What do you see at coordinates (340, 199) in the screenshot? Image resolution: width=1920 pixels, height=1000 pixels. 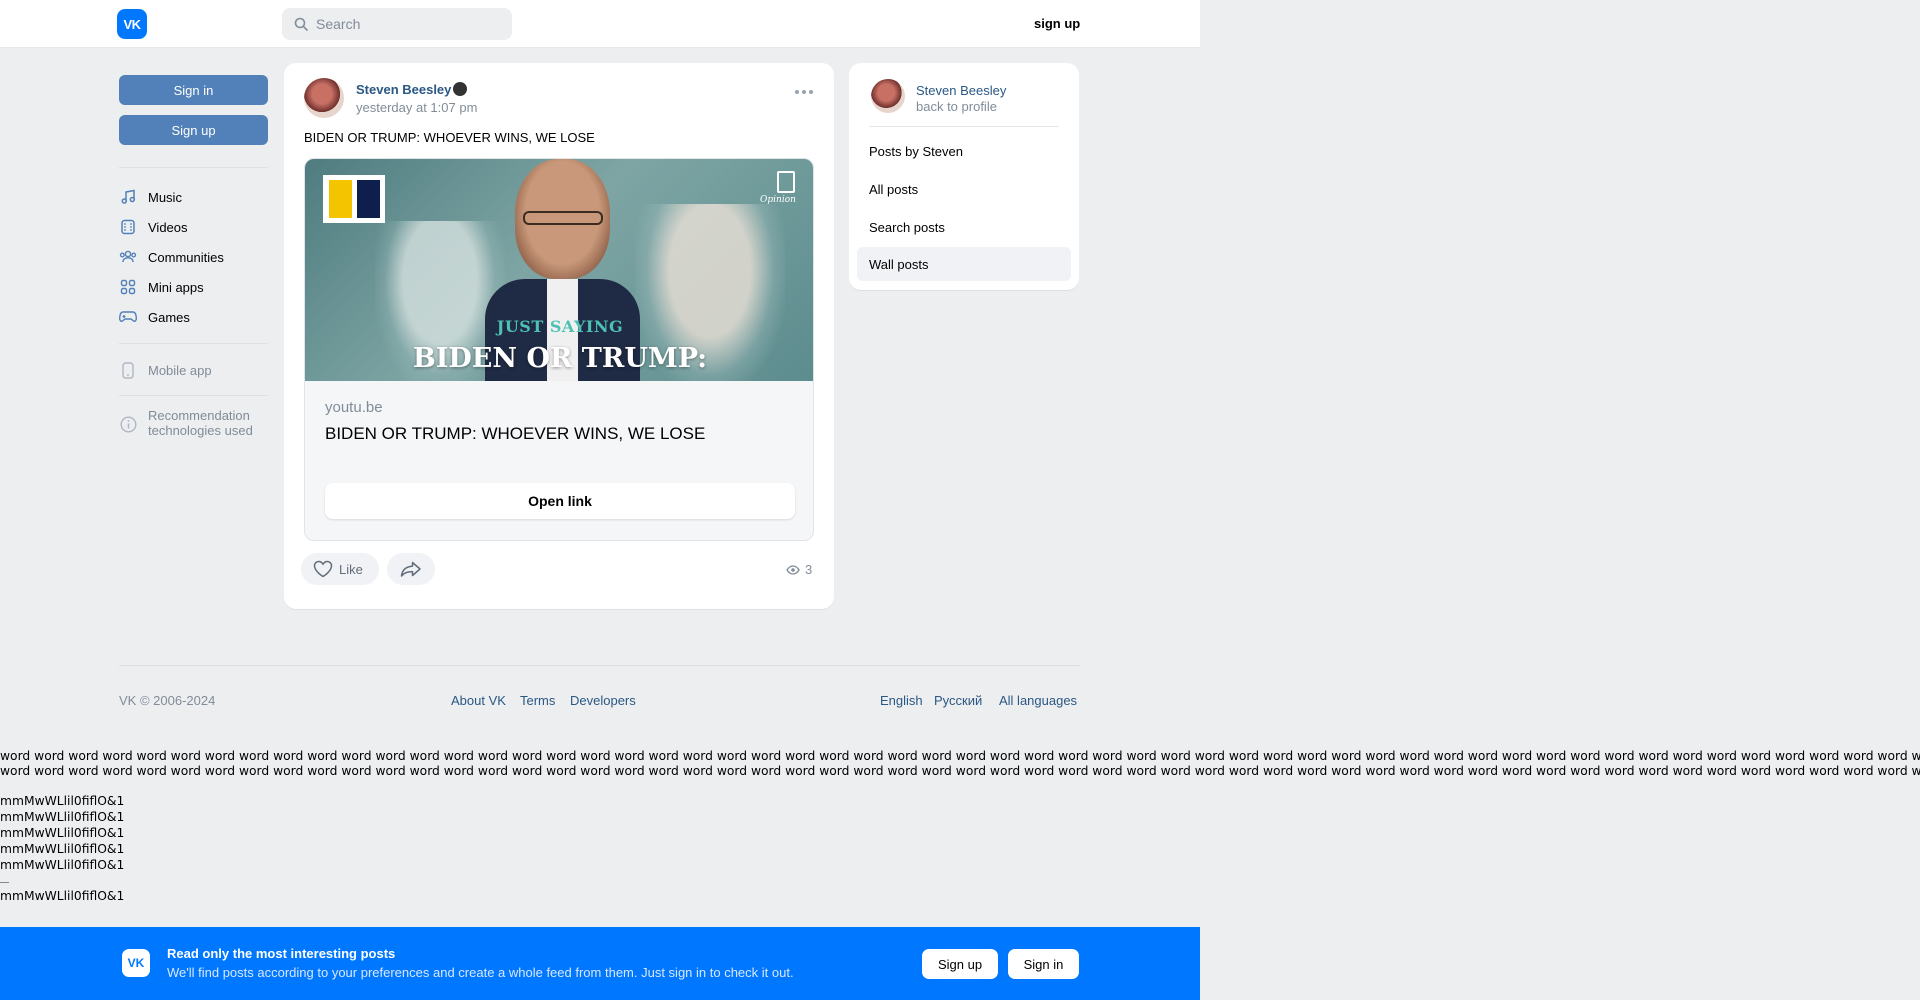 I see `flag-stripe-yellow` at bounding box center [340, 199].